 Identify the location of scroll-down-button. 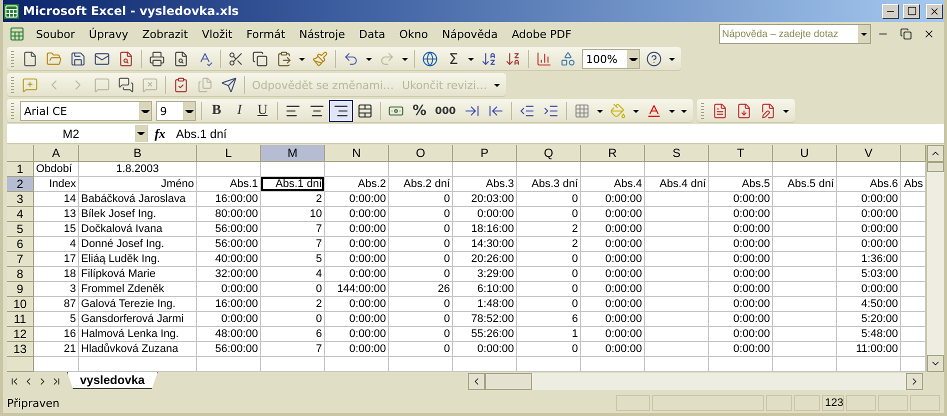
(935, 363).